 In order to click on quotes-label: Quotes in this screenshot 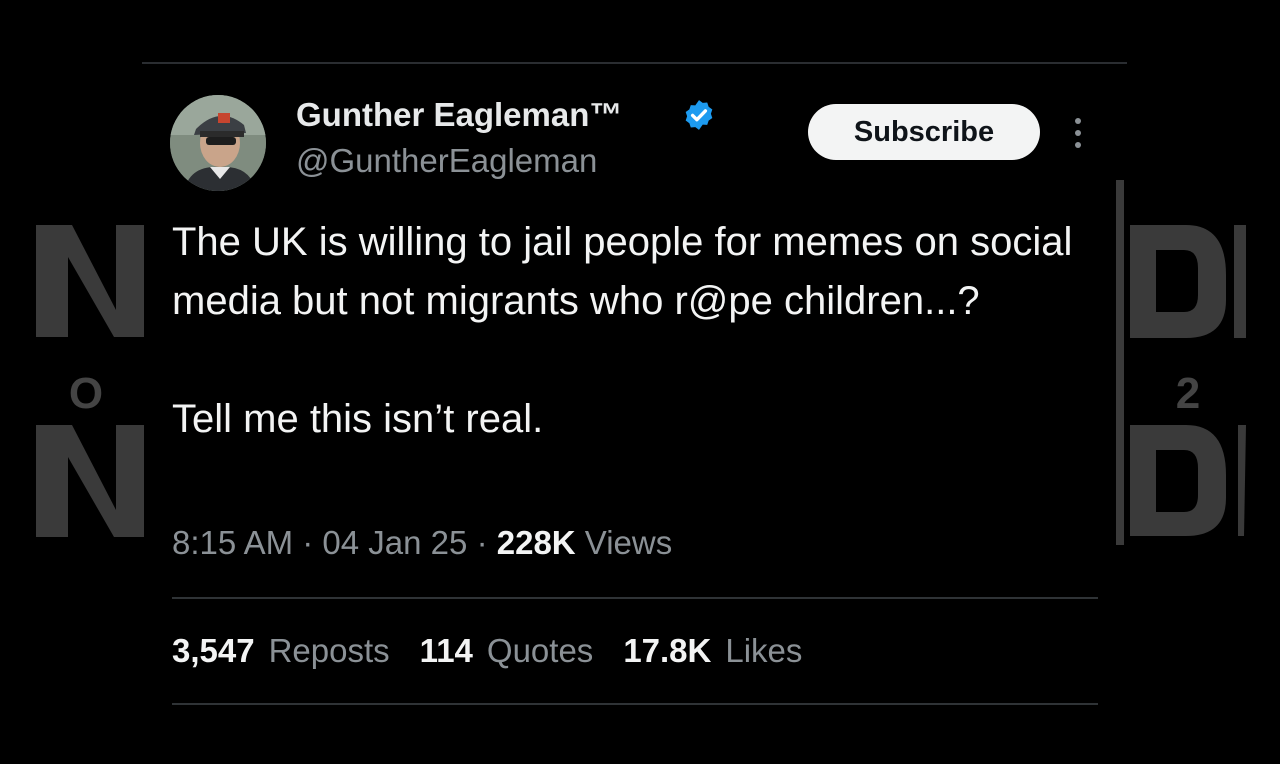, I will do `click(540, 650)`.